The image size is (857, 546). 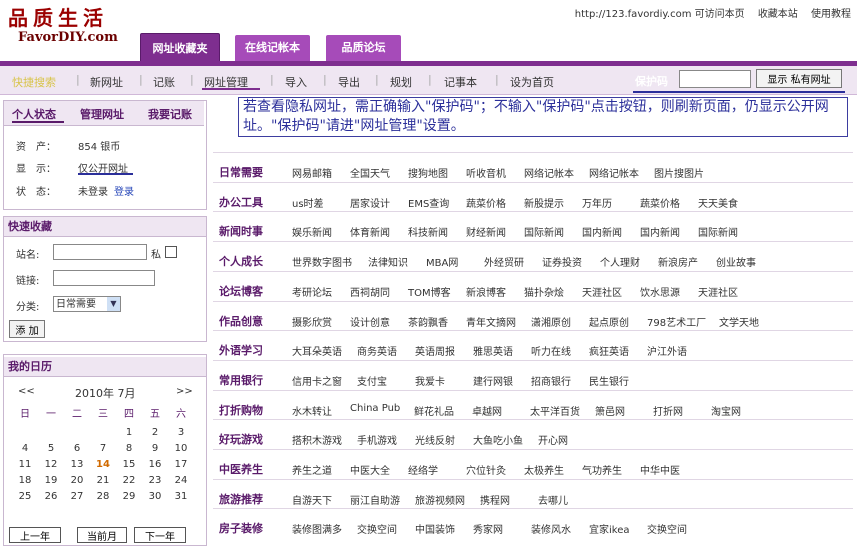 What do you see at coordinates (493, 380) in the screenshot?
I see `category-link: 建行网银` at bounding box center [493, 380].